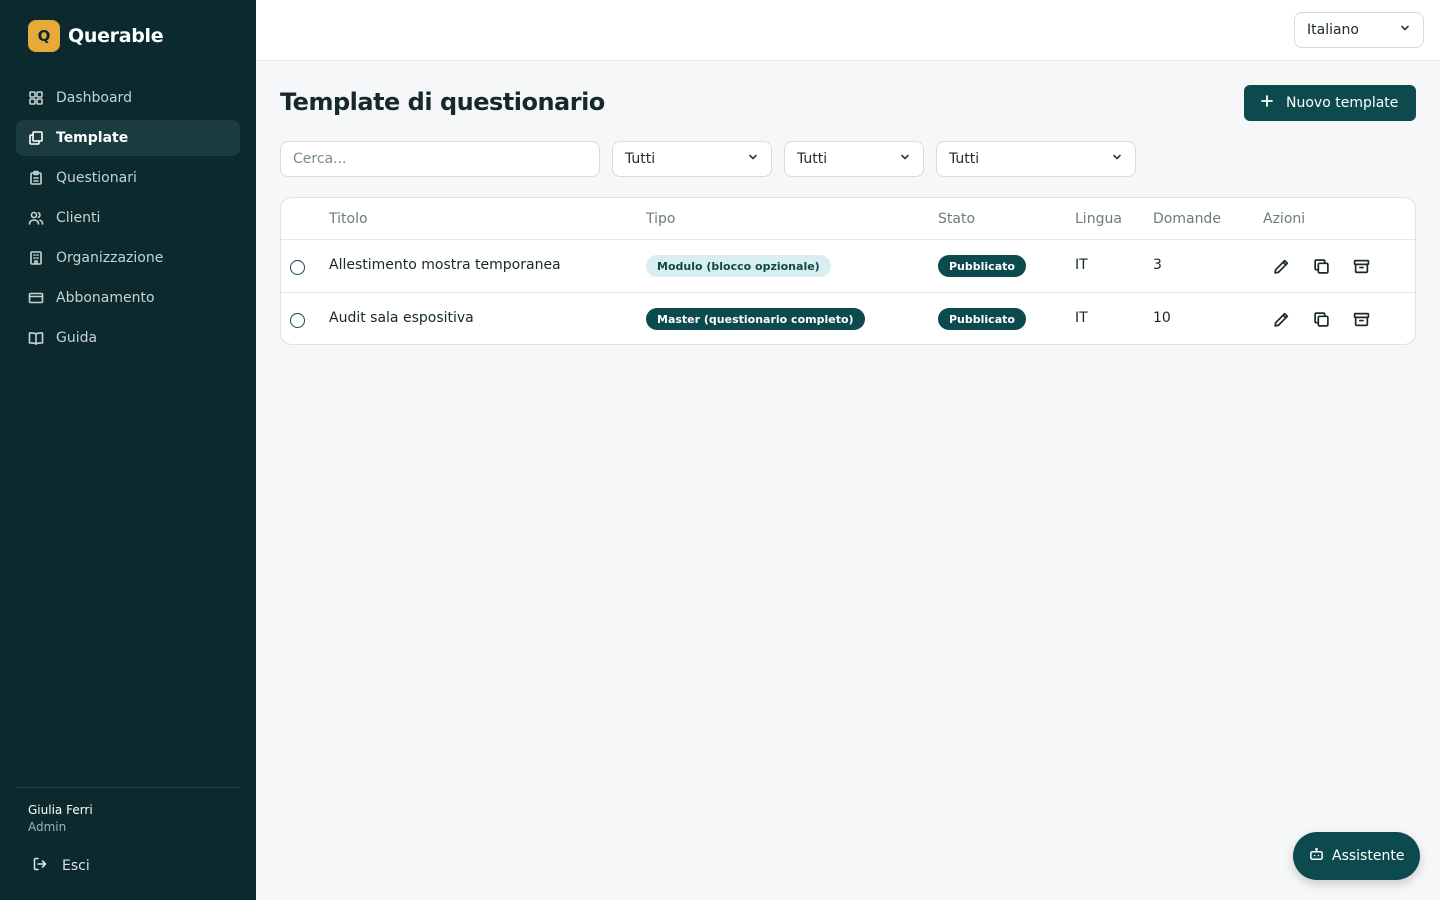  What do you see at coordinates (128, 866) in the screenshot?
I see `logout-button: Esci` at bounding box center [128, 866].